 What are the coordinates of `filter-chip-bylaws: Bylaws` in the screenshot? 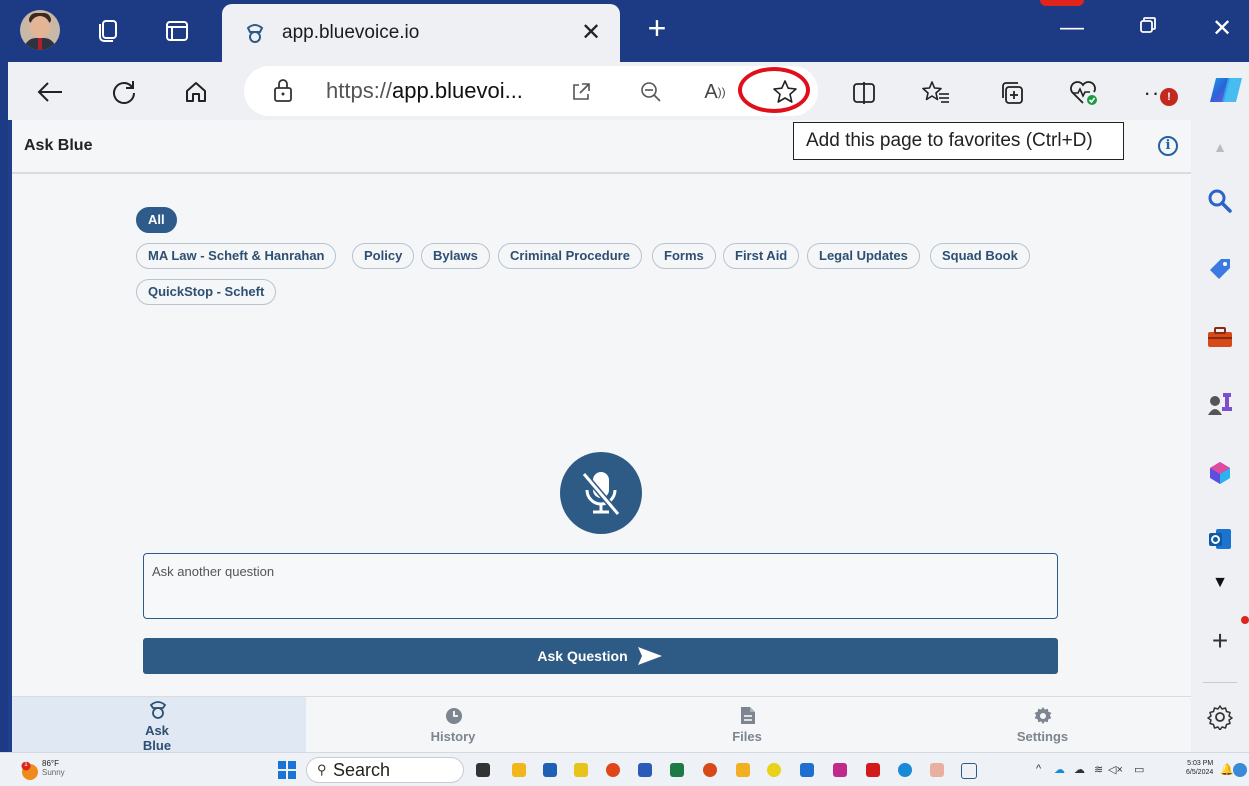 It's located at (455, 256).